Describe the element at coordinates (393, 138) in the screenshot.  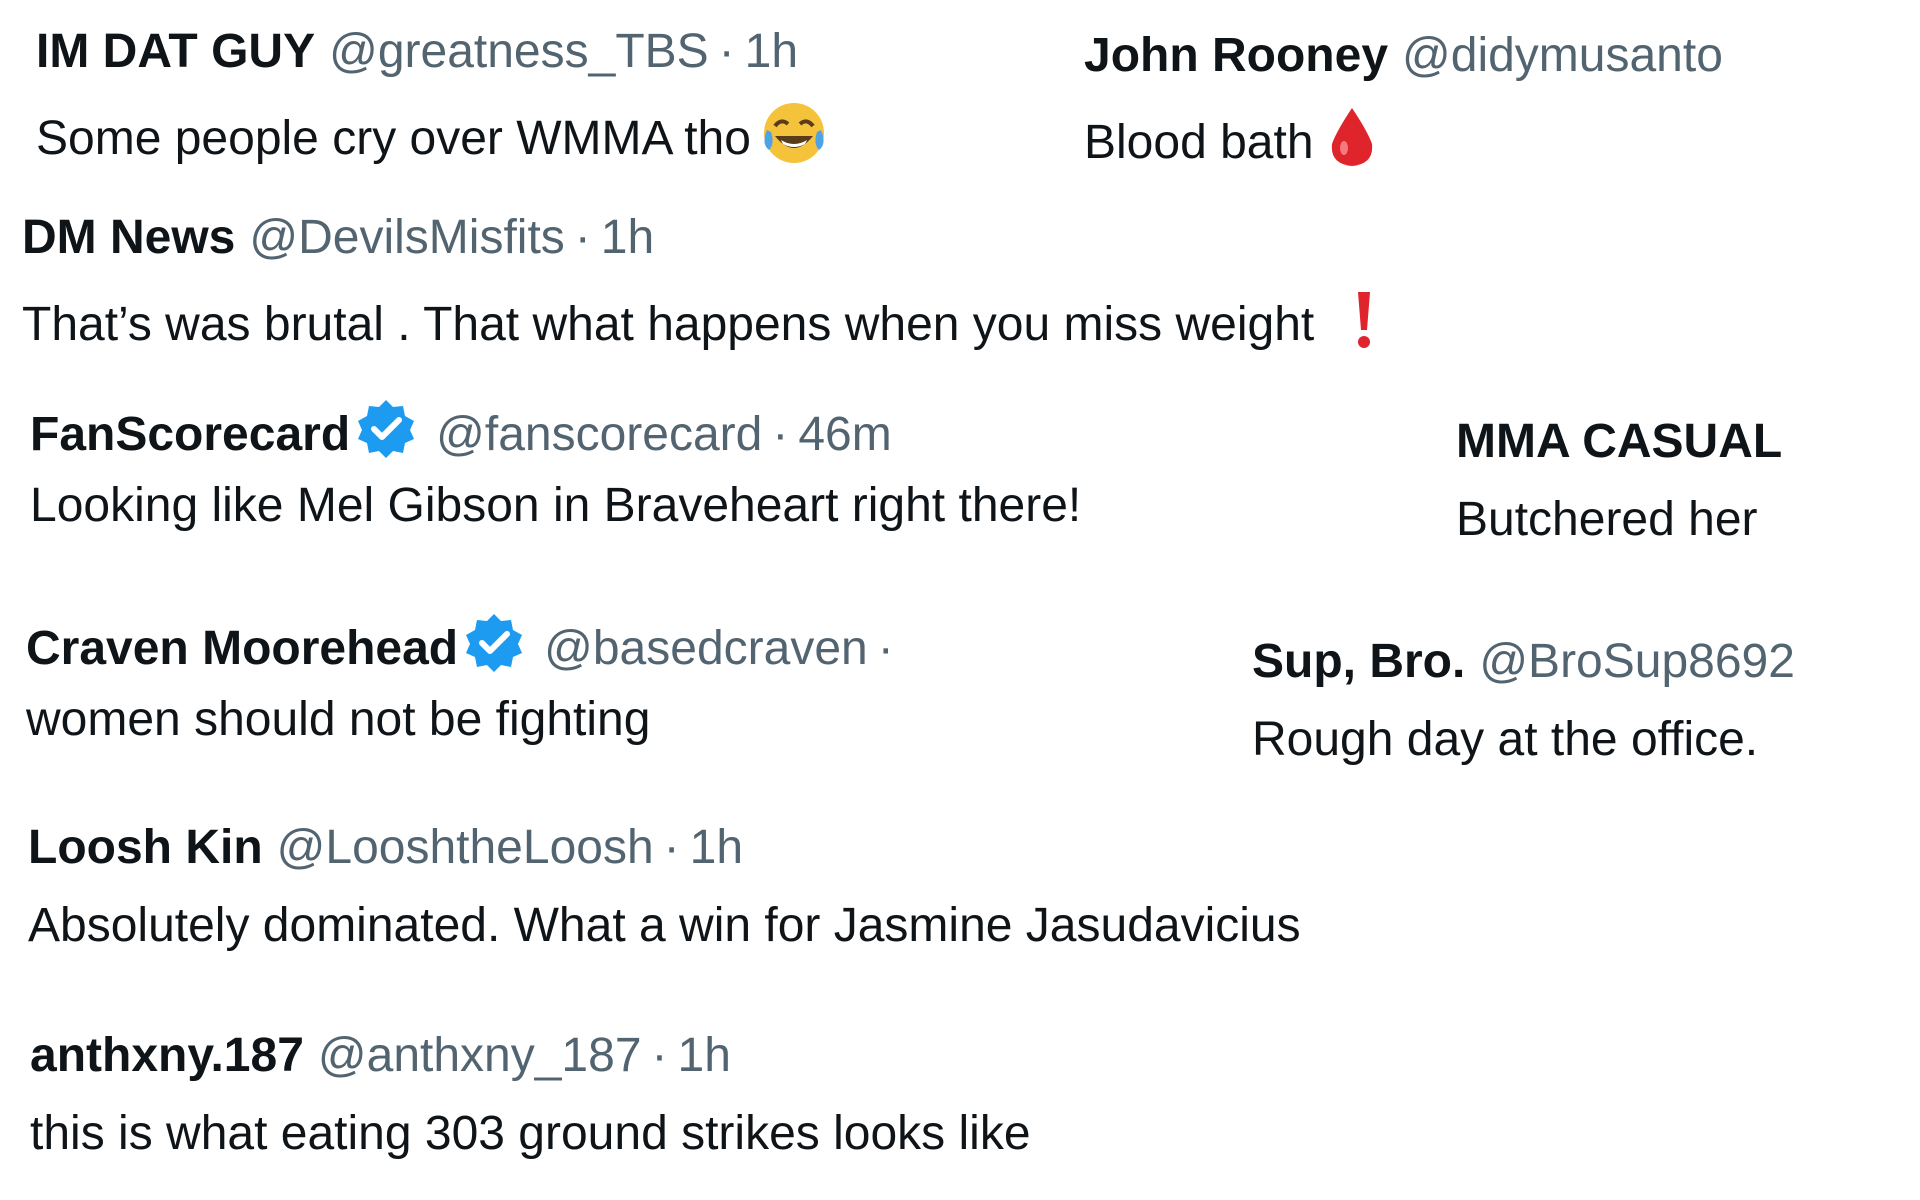
I see `tweet-text: Some people cry over WMMA tho` at that location.